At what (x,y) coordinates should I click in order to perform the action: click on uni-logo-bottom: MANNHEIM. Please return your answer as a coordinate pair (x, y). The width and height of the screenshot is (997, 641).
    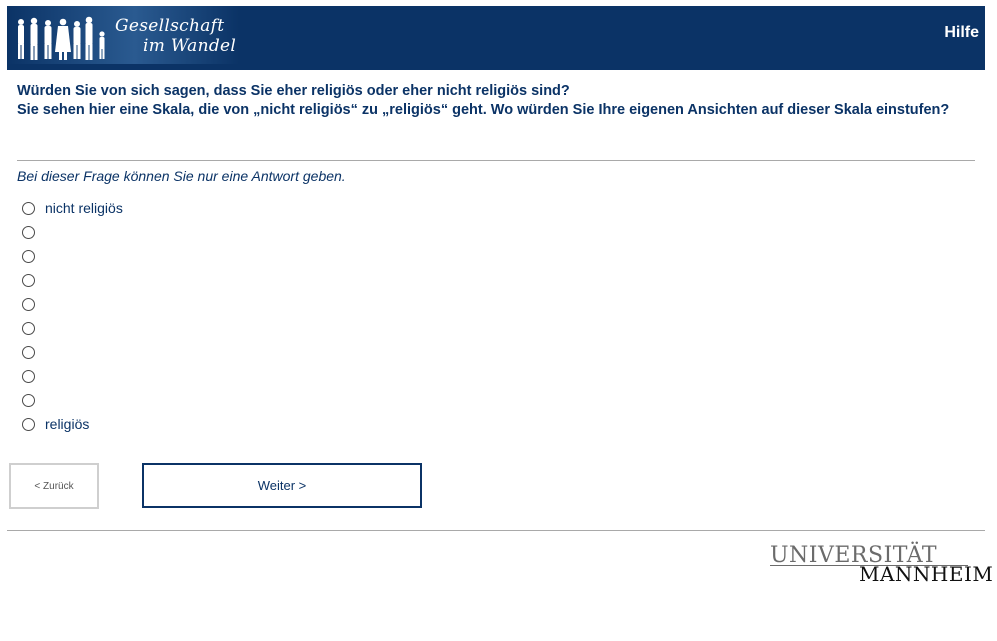
    Looking at the image, I should click on (926, 574).